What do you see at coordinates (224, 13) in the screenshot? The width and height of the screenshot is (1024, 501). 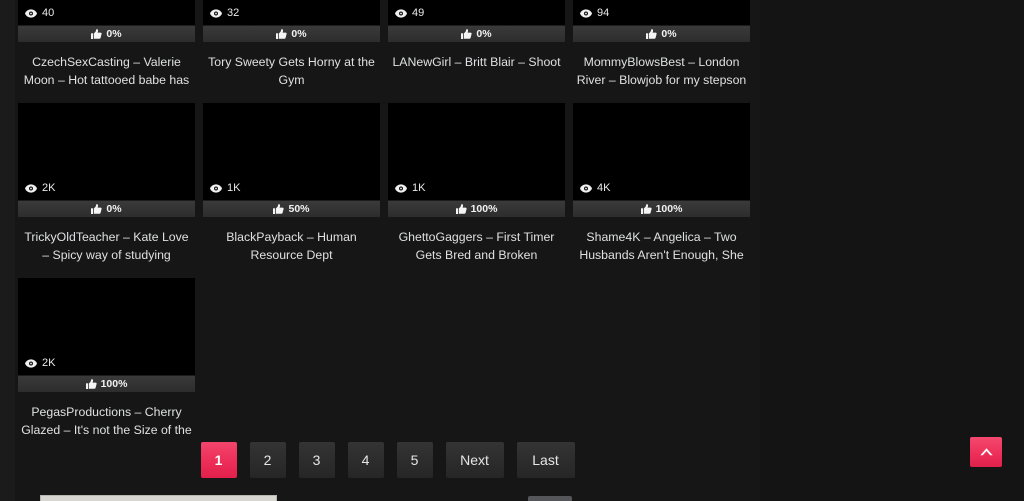 I see `view-count-badge: 32` at bounding box center [224, 13].